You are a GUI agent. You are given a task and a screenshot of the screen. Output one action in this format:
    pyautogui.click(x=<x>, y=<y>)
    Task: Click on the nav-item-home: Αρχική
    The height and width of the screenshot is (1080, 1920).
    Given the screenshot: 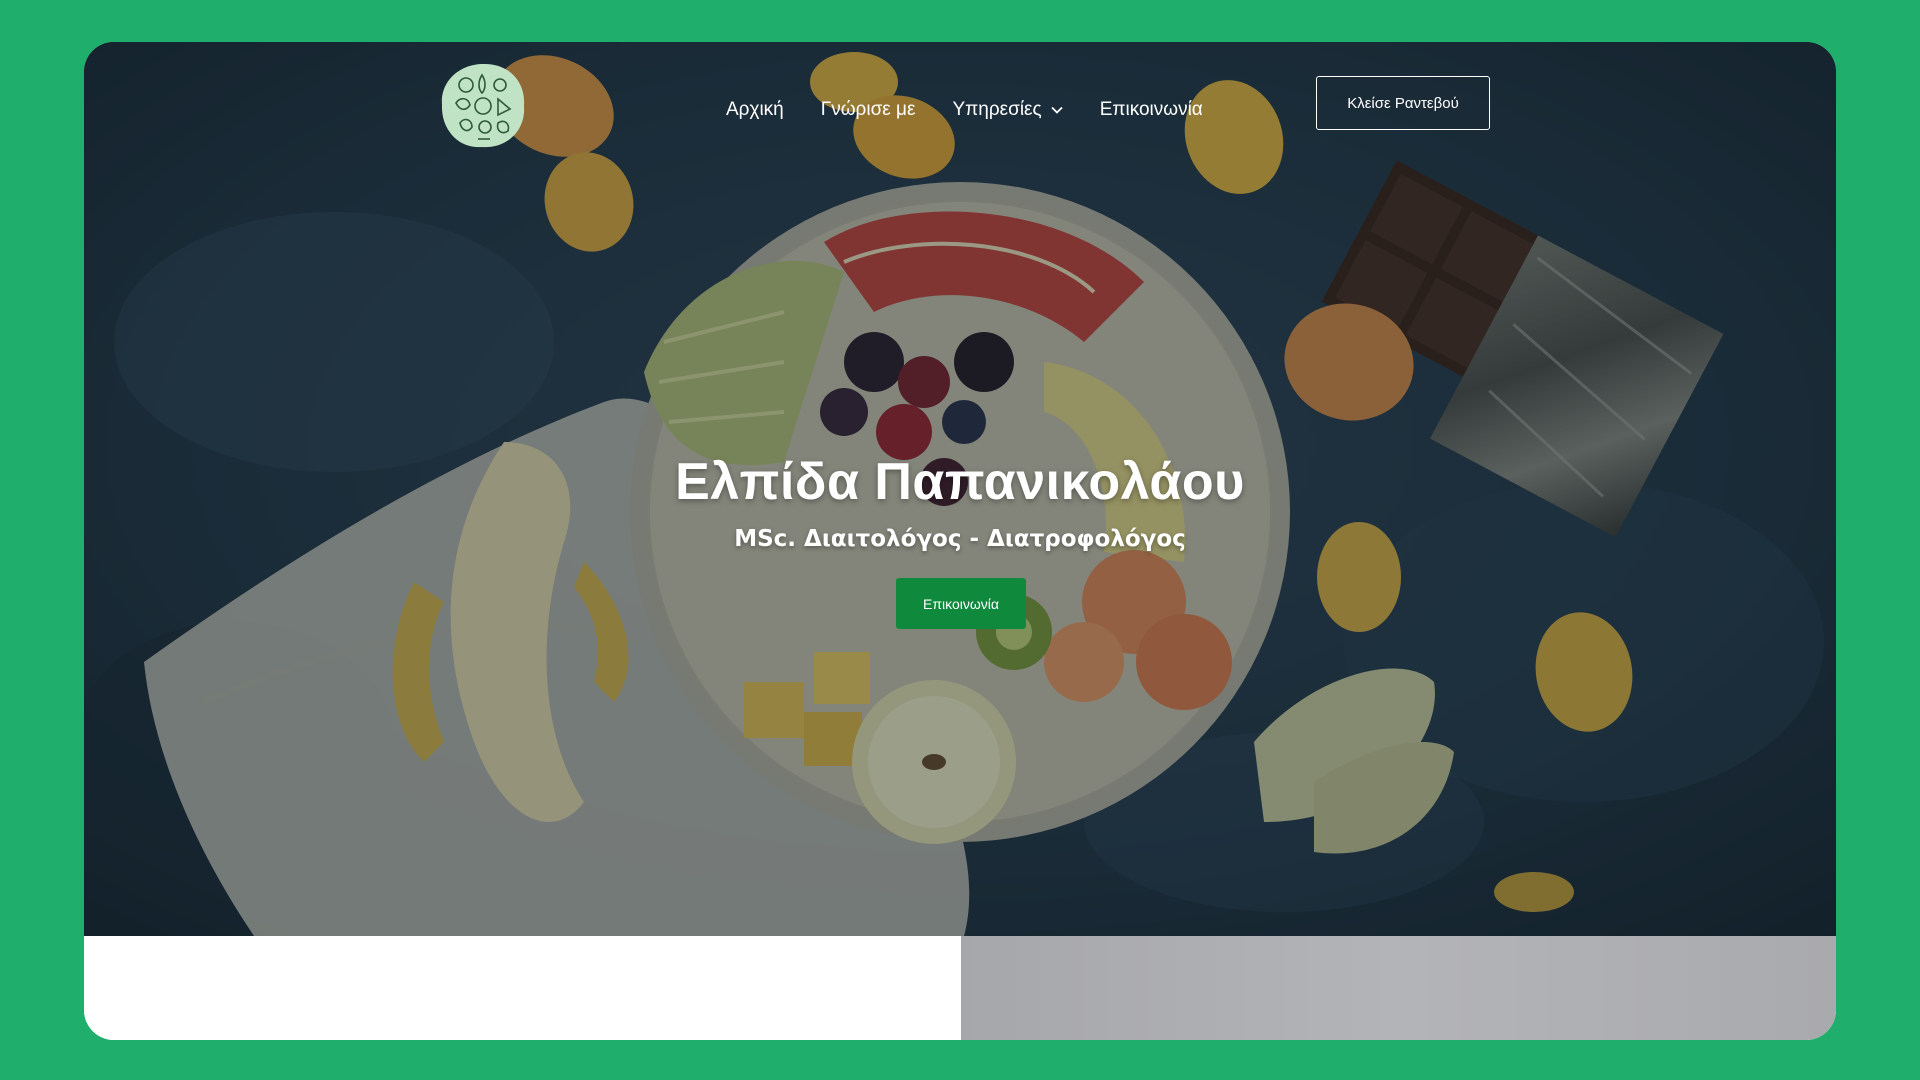 What is the action you would take?
    pyautogui.click(x=755, y=110)
    